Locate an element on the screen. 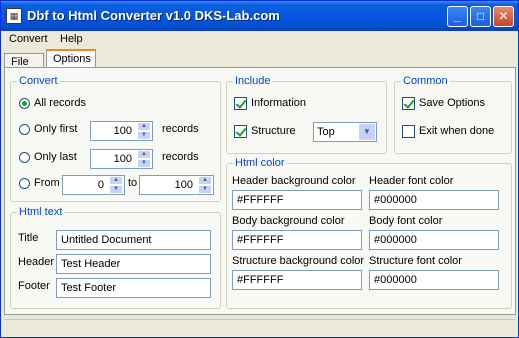  only-last-radio is located at coordinates (24, 157).